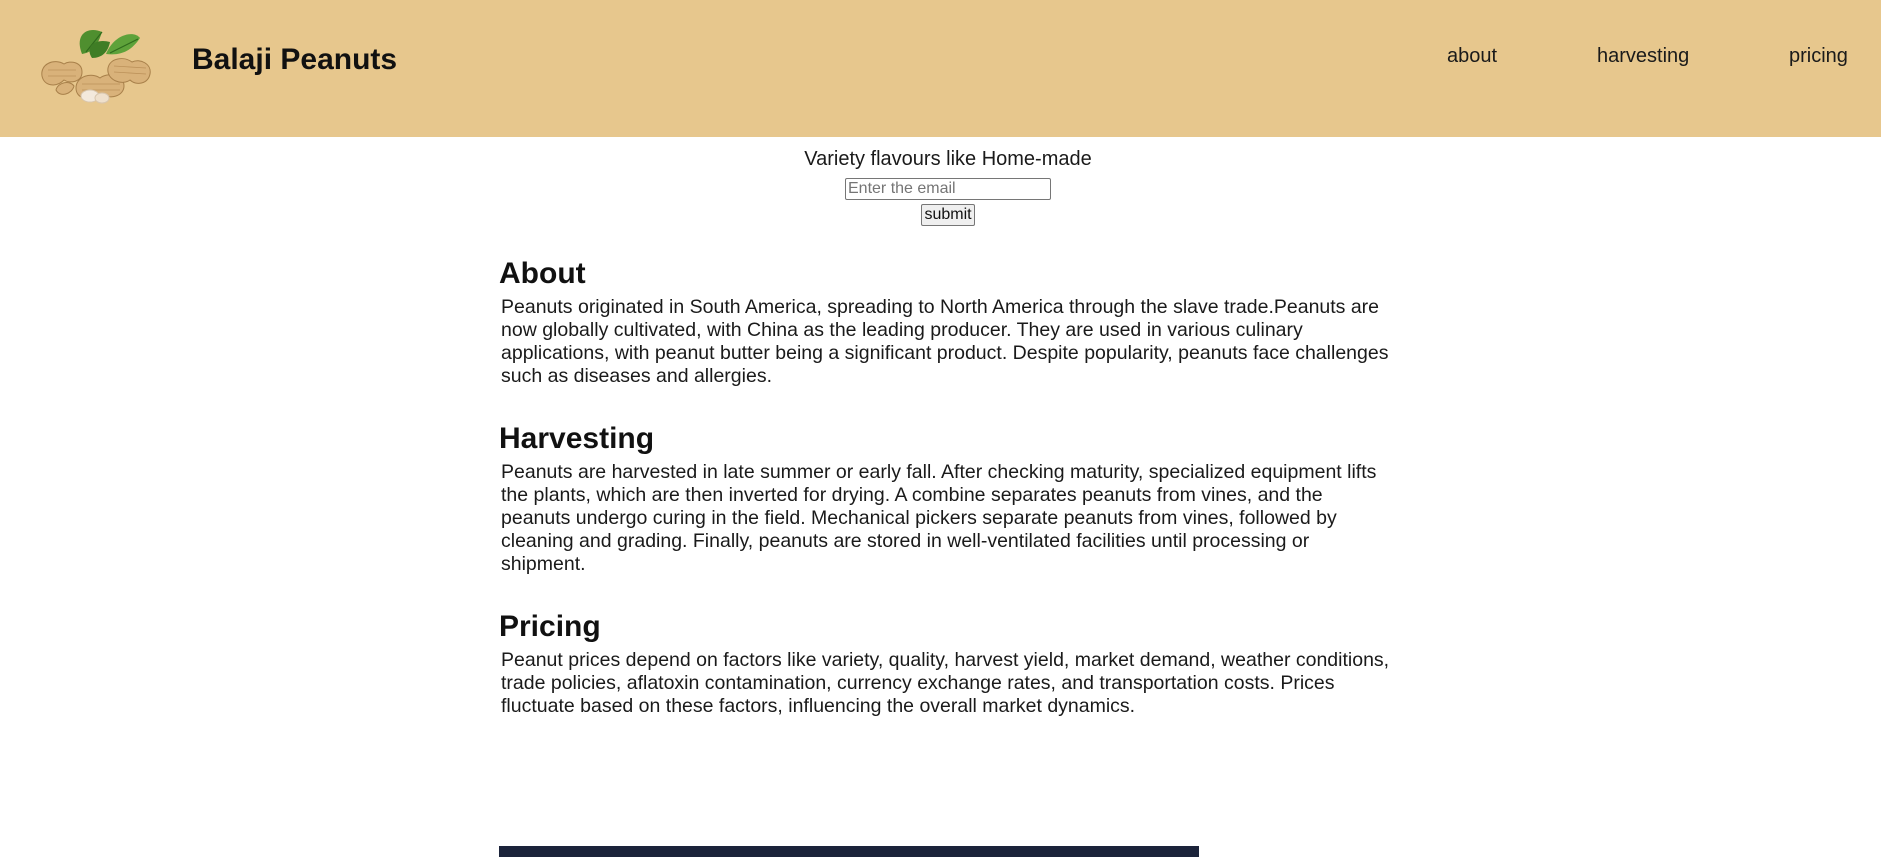  I want to click on section-title-pricing: Pricing, so click(550, 626).